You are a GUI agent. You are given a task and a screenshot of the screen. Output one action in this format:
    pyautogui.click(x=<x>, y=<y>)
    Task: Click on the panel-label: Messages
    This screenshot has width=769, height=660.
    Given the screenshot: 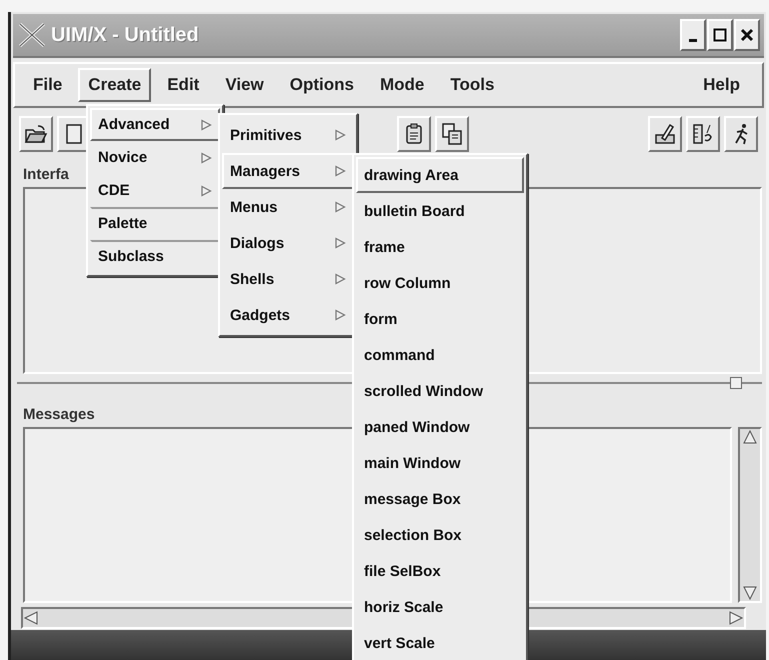 What is the action you would take?
    pyautogui.click(x=59, y=414)
    